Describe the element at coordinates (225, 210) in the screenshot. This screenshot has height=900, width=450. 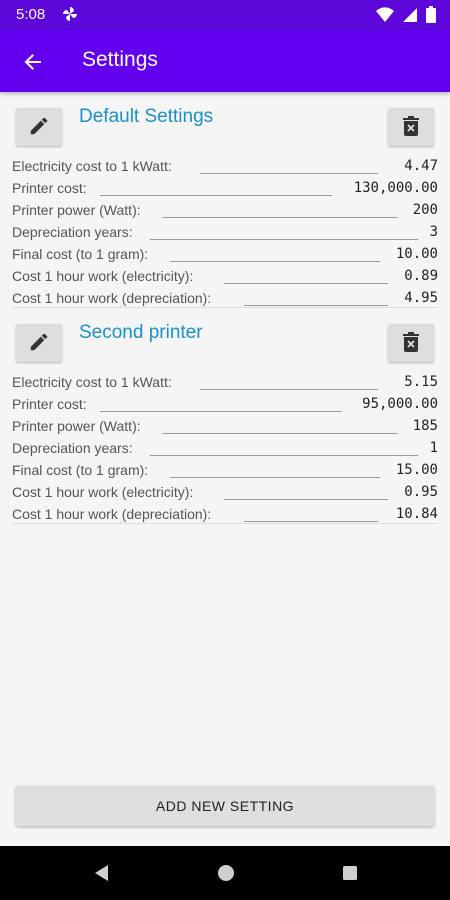
I see `setting-row: Printer power (Watt): 200` at that location.